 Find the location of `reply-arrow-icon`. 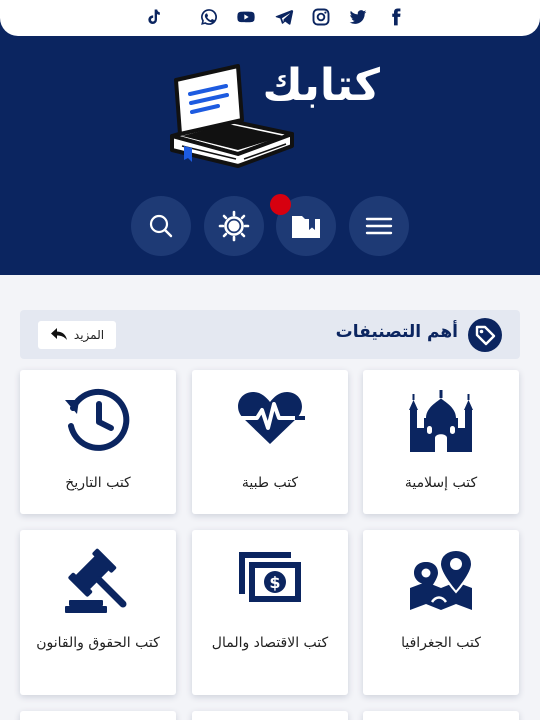

reply-arrow-icon is located at coordinates (59, 335).